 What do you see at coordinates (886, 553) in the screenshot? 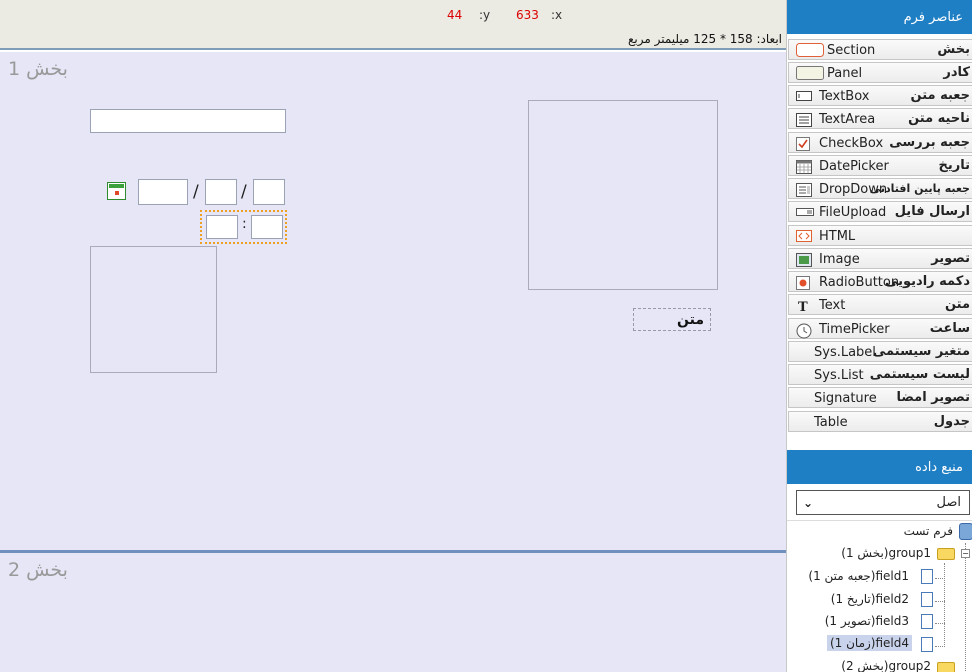
I see `tree-group-1: group1(بخش 1)` at bounding box center [886, 553].